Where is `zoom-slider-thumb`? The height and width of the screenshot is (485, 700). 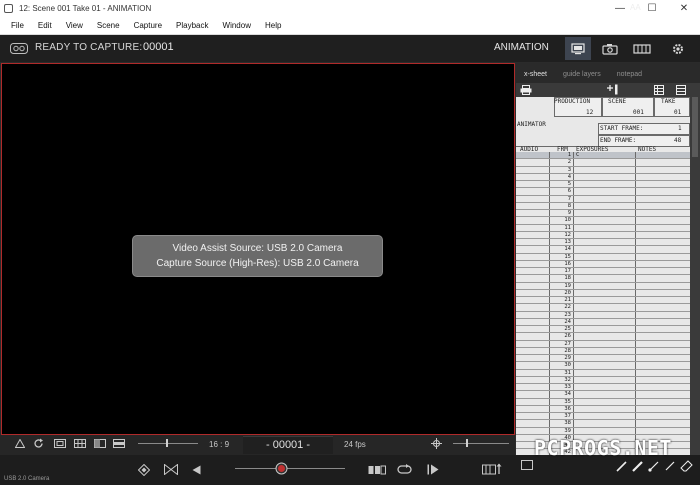 zoom-slider-thumb is located at coordinates (167, 443).